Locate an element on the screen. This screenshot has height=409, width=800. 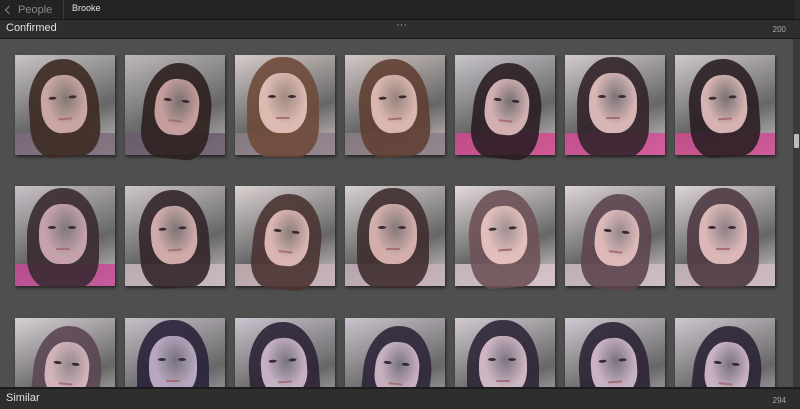
similar-count: 294 is located at coordinates (779, 400).